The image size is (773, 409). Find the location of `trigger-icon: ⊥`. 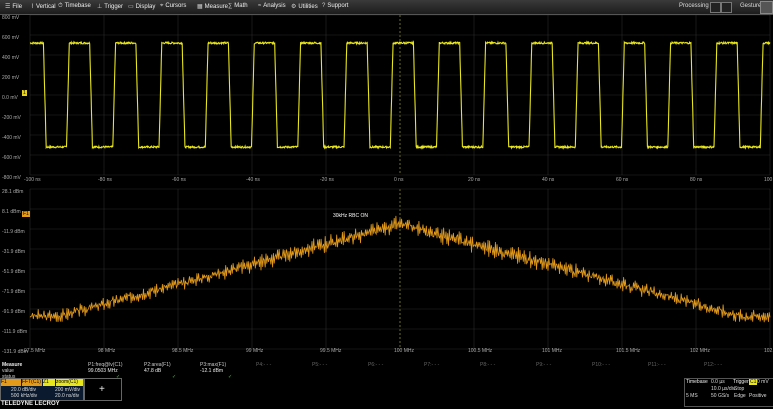

trigger-icon: ⊥ is located at coordinates (100, 7).